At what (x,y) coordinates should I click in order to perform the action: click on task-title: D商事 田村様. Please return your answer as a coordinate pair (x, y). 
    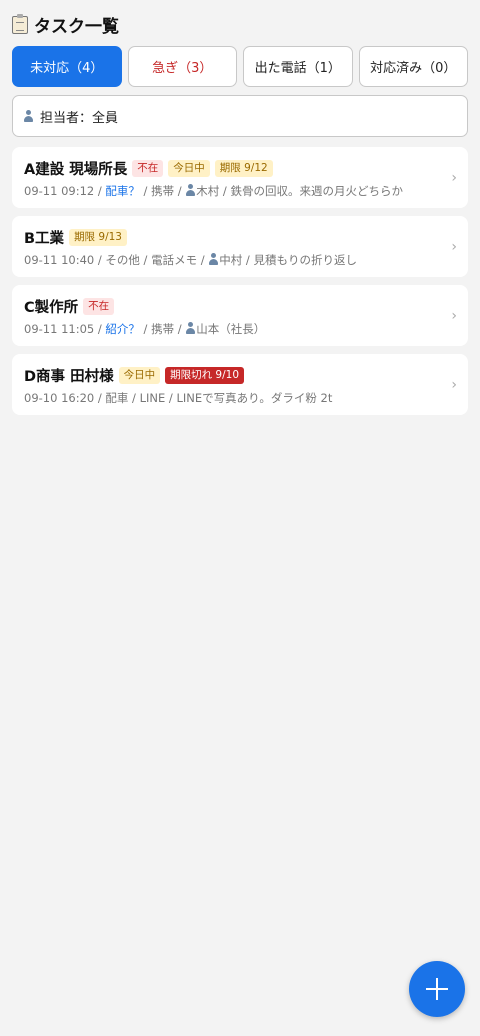
    Looking at the image, I should click on (69, 377).